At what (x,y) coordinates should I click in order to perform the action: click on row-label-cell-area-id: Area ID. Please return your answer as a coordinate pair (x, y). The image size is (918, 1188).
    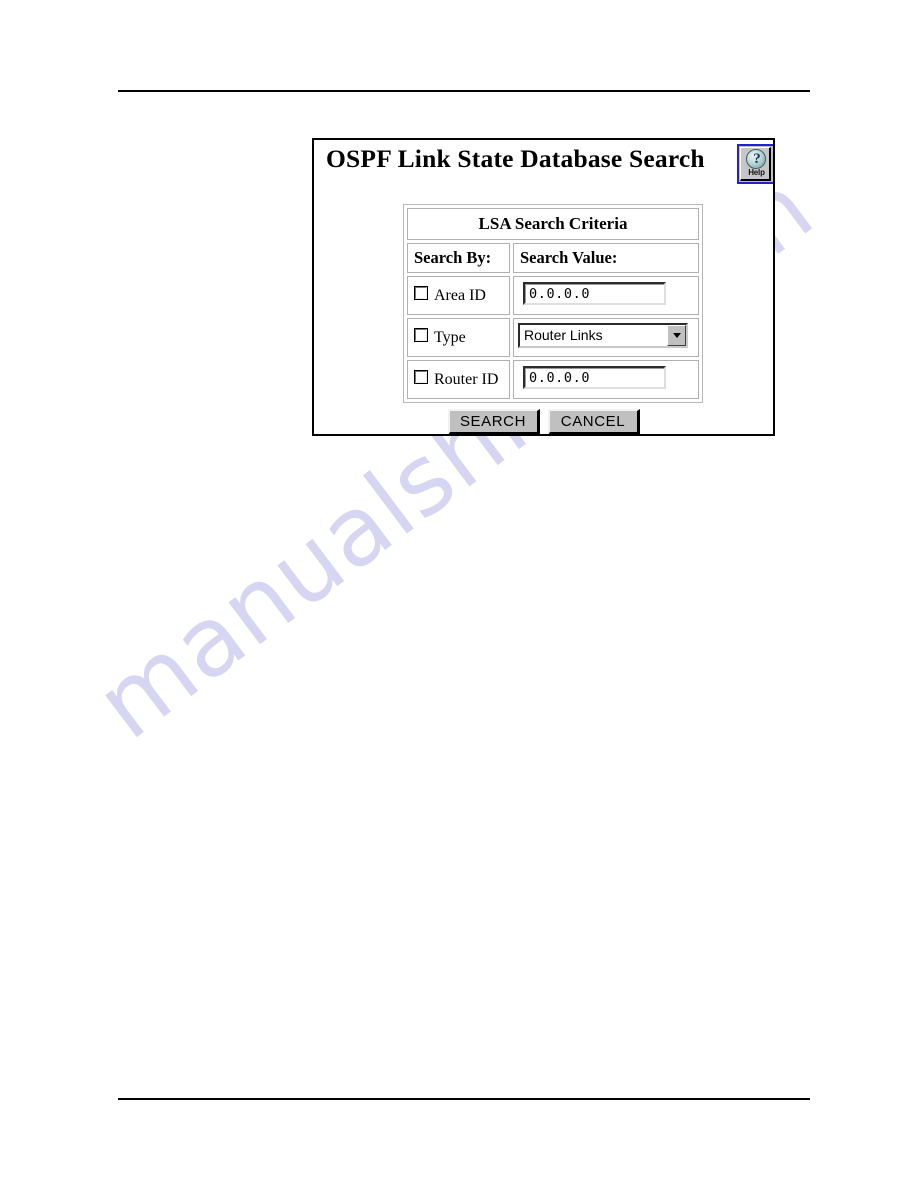
    Looking at the image, I should click on (458, 295).